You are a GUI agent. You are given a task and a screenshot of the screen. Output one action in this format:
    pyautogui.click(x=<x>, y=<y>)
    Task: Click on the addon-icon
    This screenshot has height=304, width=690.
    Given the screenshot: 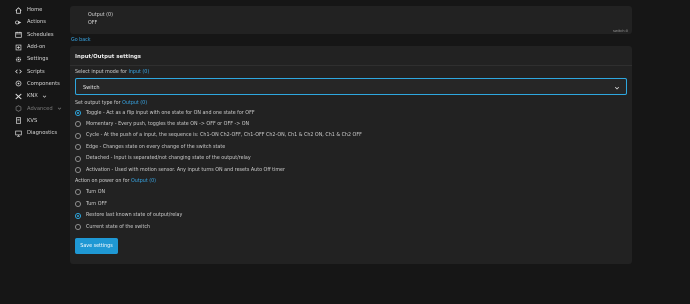 What is the action you would take?
    pyautogui.click(x=18, y=47)
    